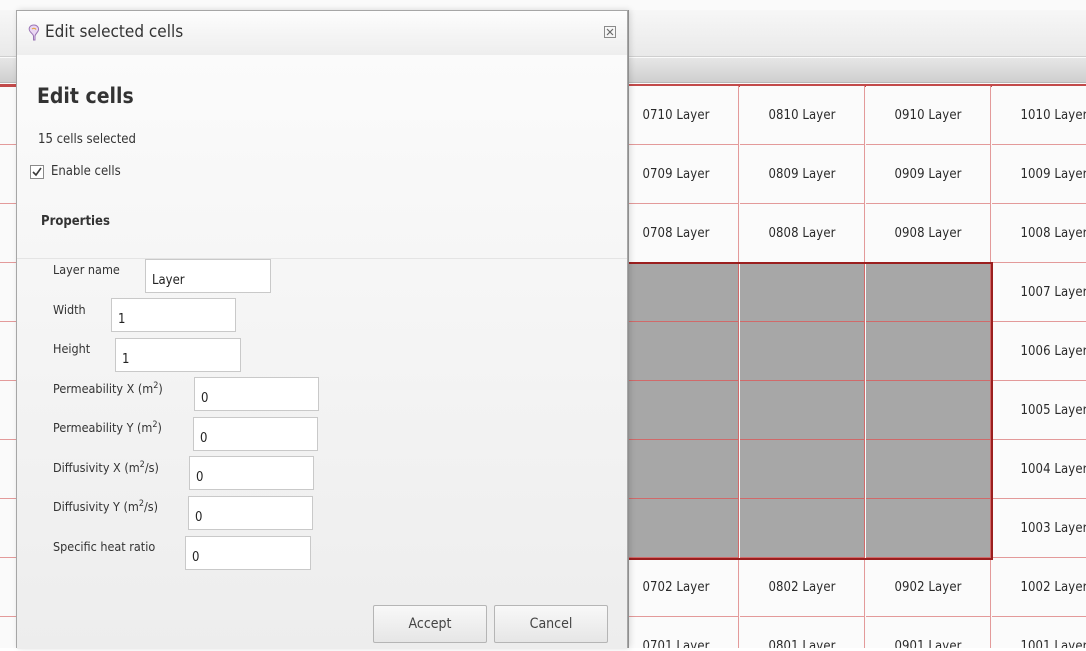 This screenshot has width=1086, height=651. Describe the element at coordinates (1039, 528) in the screenshot. I see `grid-cell: 1003 Layer` at that location.